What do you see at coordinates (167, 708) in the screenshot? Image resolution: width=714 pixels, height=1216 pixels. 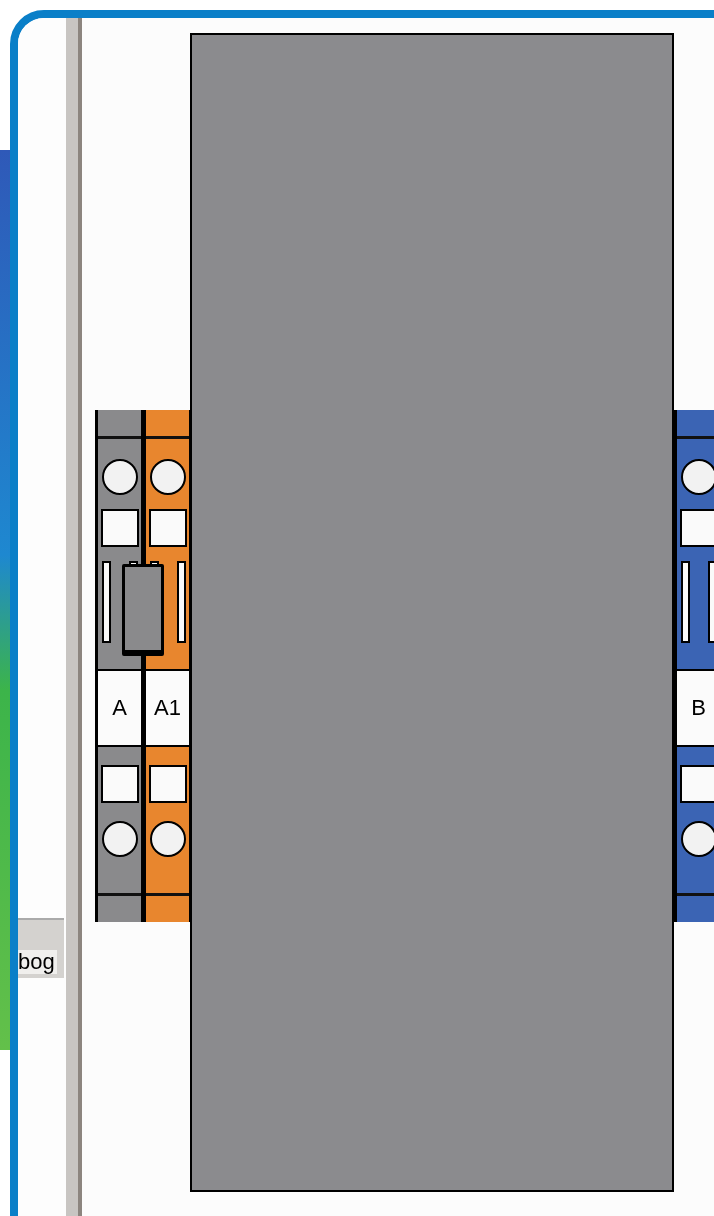 I see `terminal-label: A1` at bounding box center [167, 708].